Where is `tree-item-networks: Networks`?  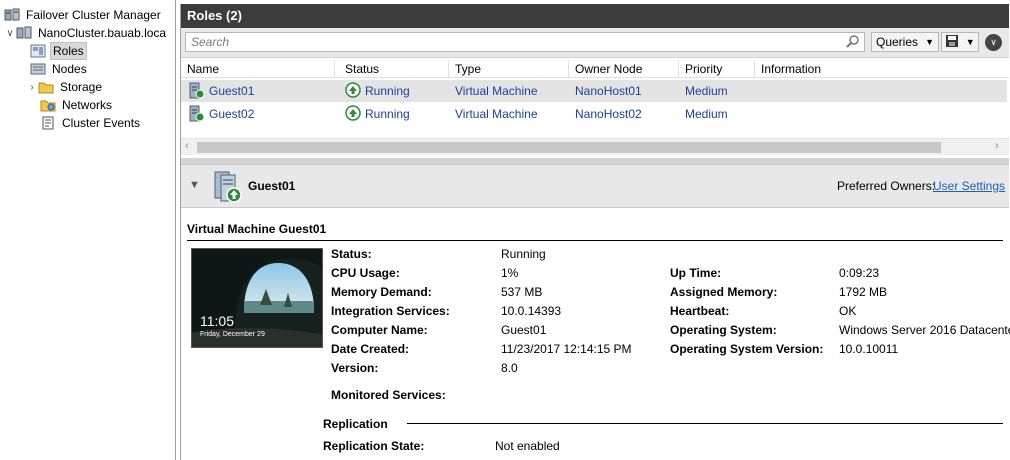 tree-item-networks: Networks is located at coordinates (77, 105).